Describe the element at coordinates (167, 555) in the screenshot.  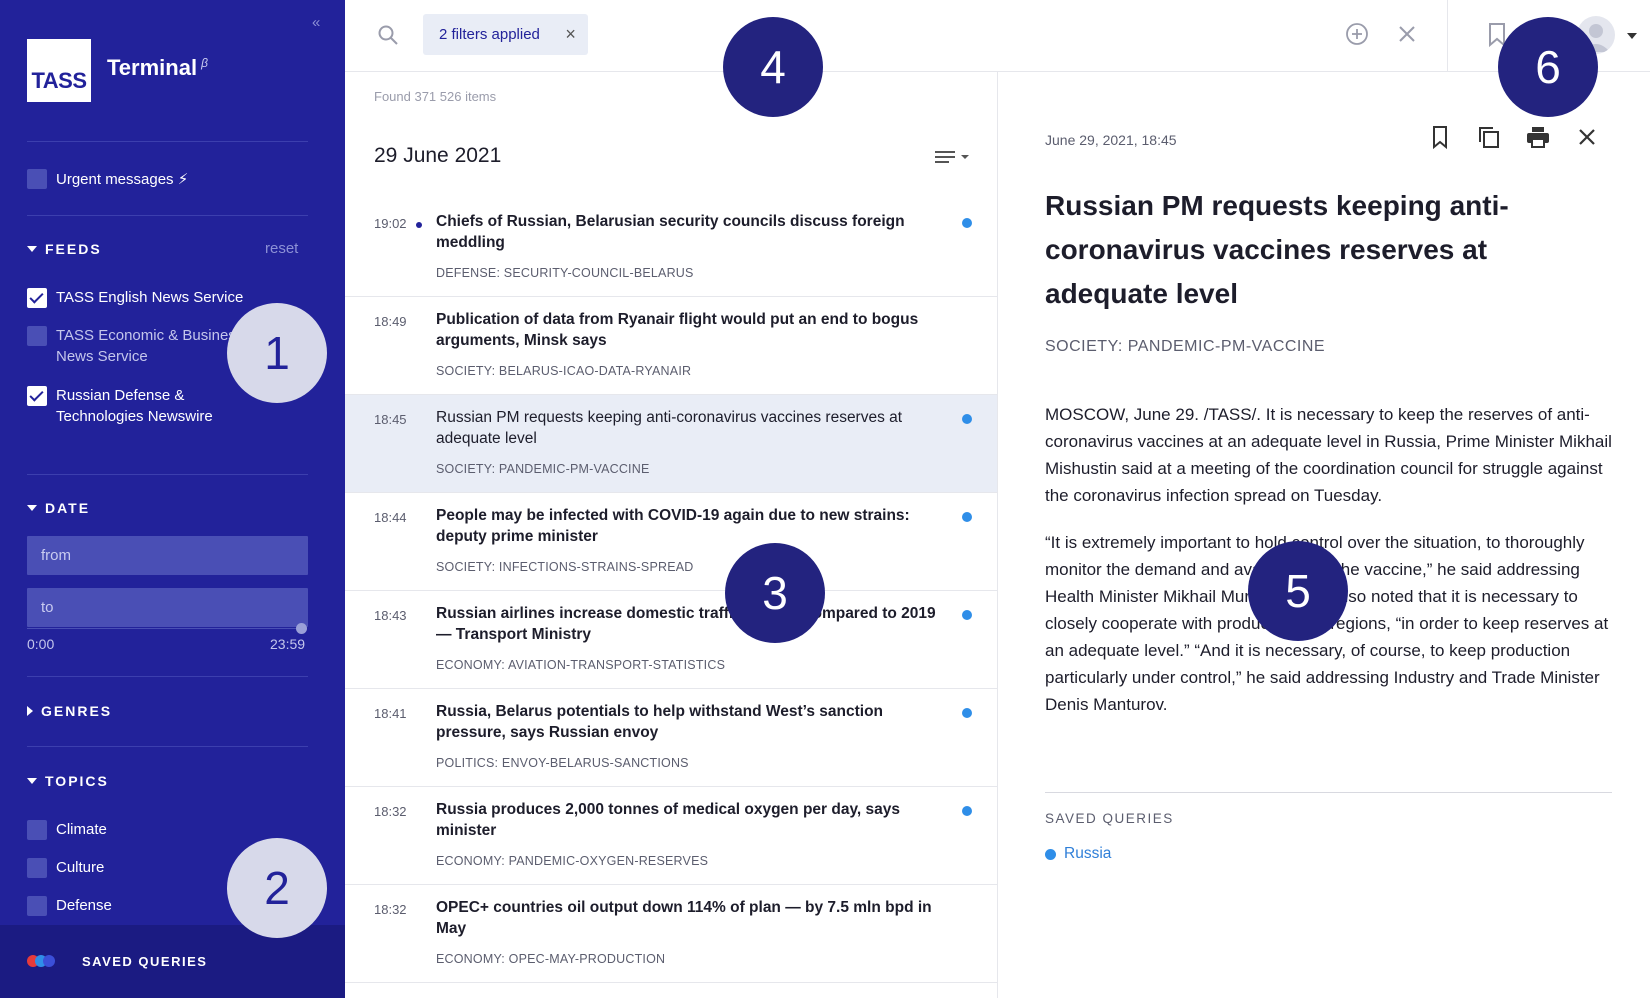
I see `date-from-input` at that location.